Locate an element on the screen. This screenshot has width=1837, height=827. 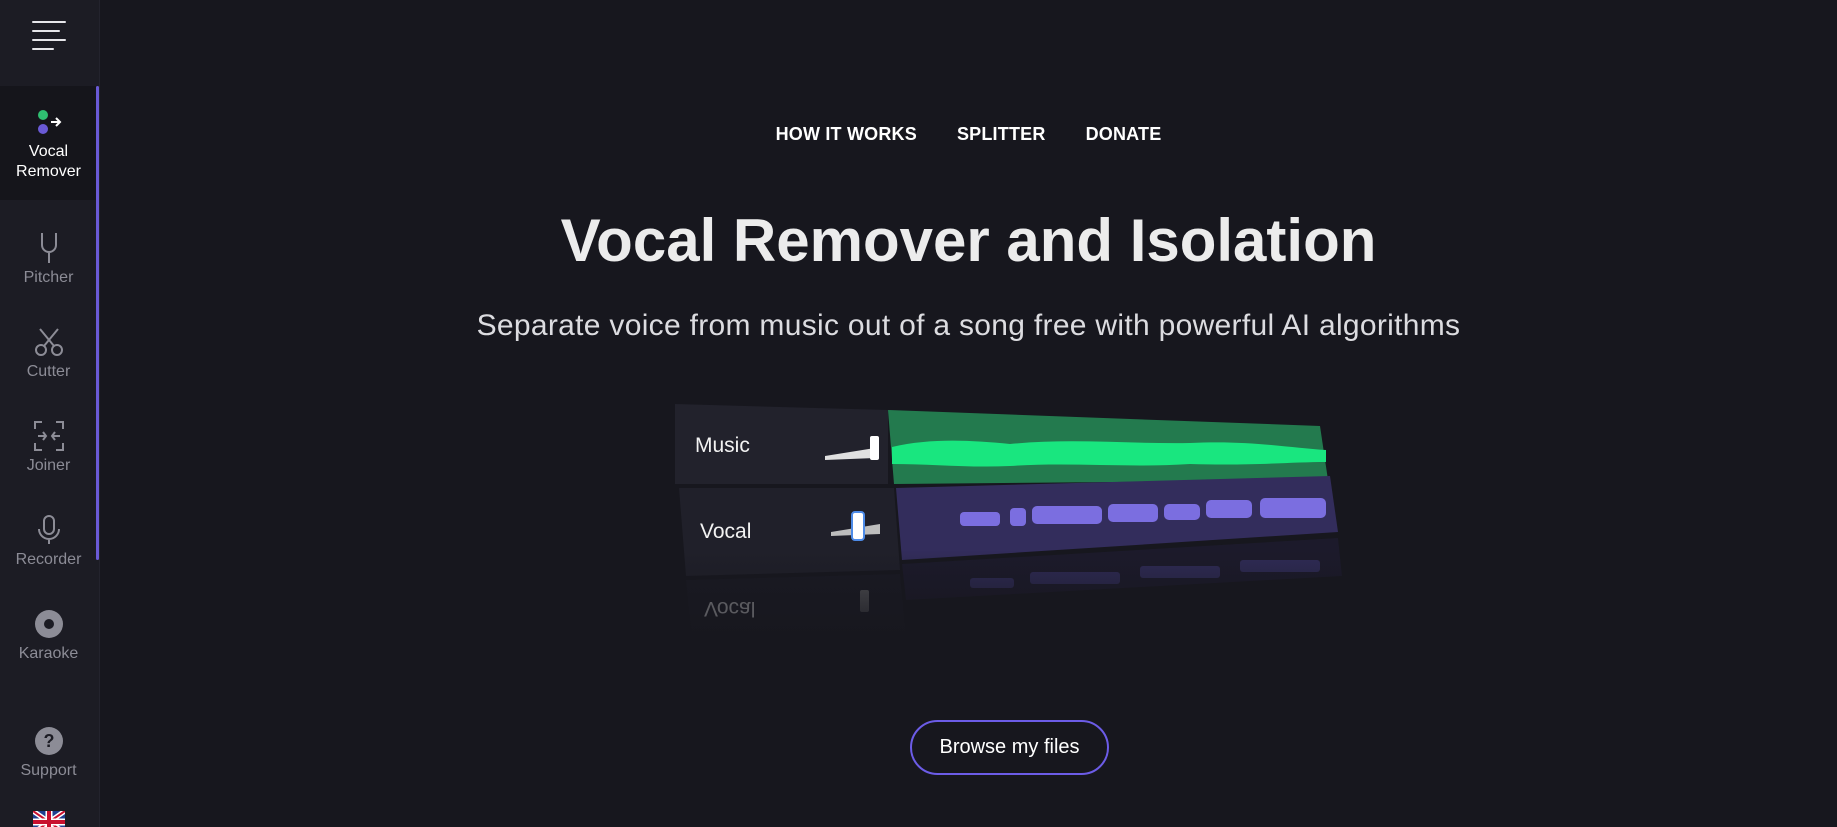
nav-link-donate: DONATE is located at coordinates (1124, 134).